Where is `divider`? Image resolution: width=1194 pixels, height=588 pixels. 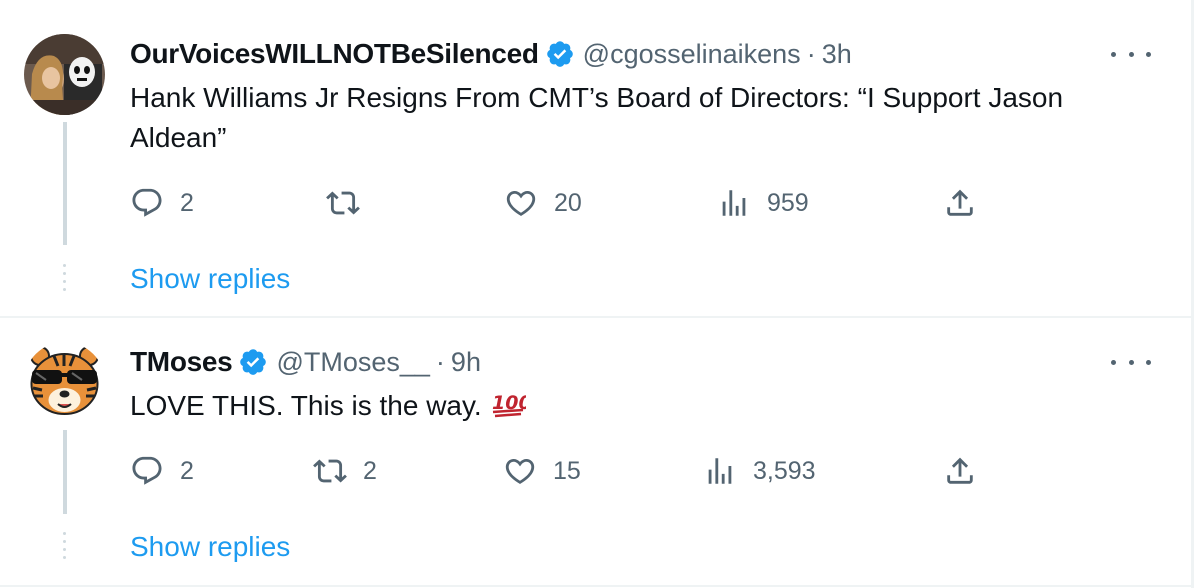
divider is located at coordinates (595, 586).